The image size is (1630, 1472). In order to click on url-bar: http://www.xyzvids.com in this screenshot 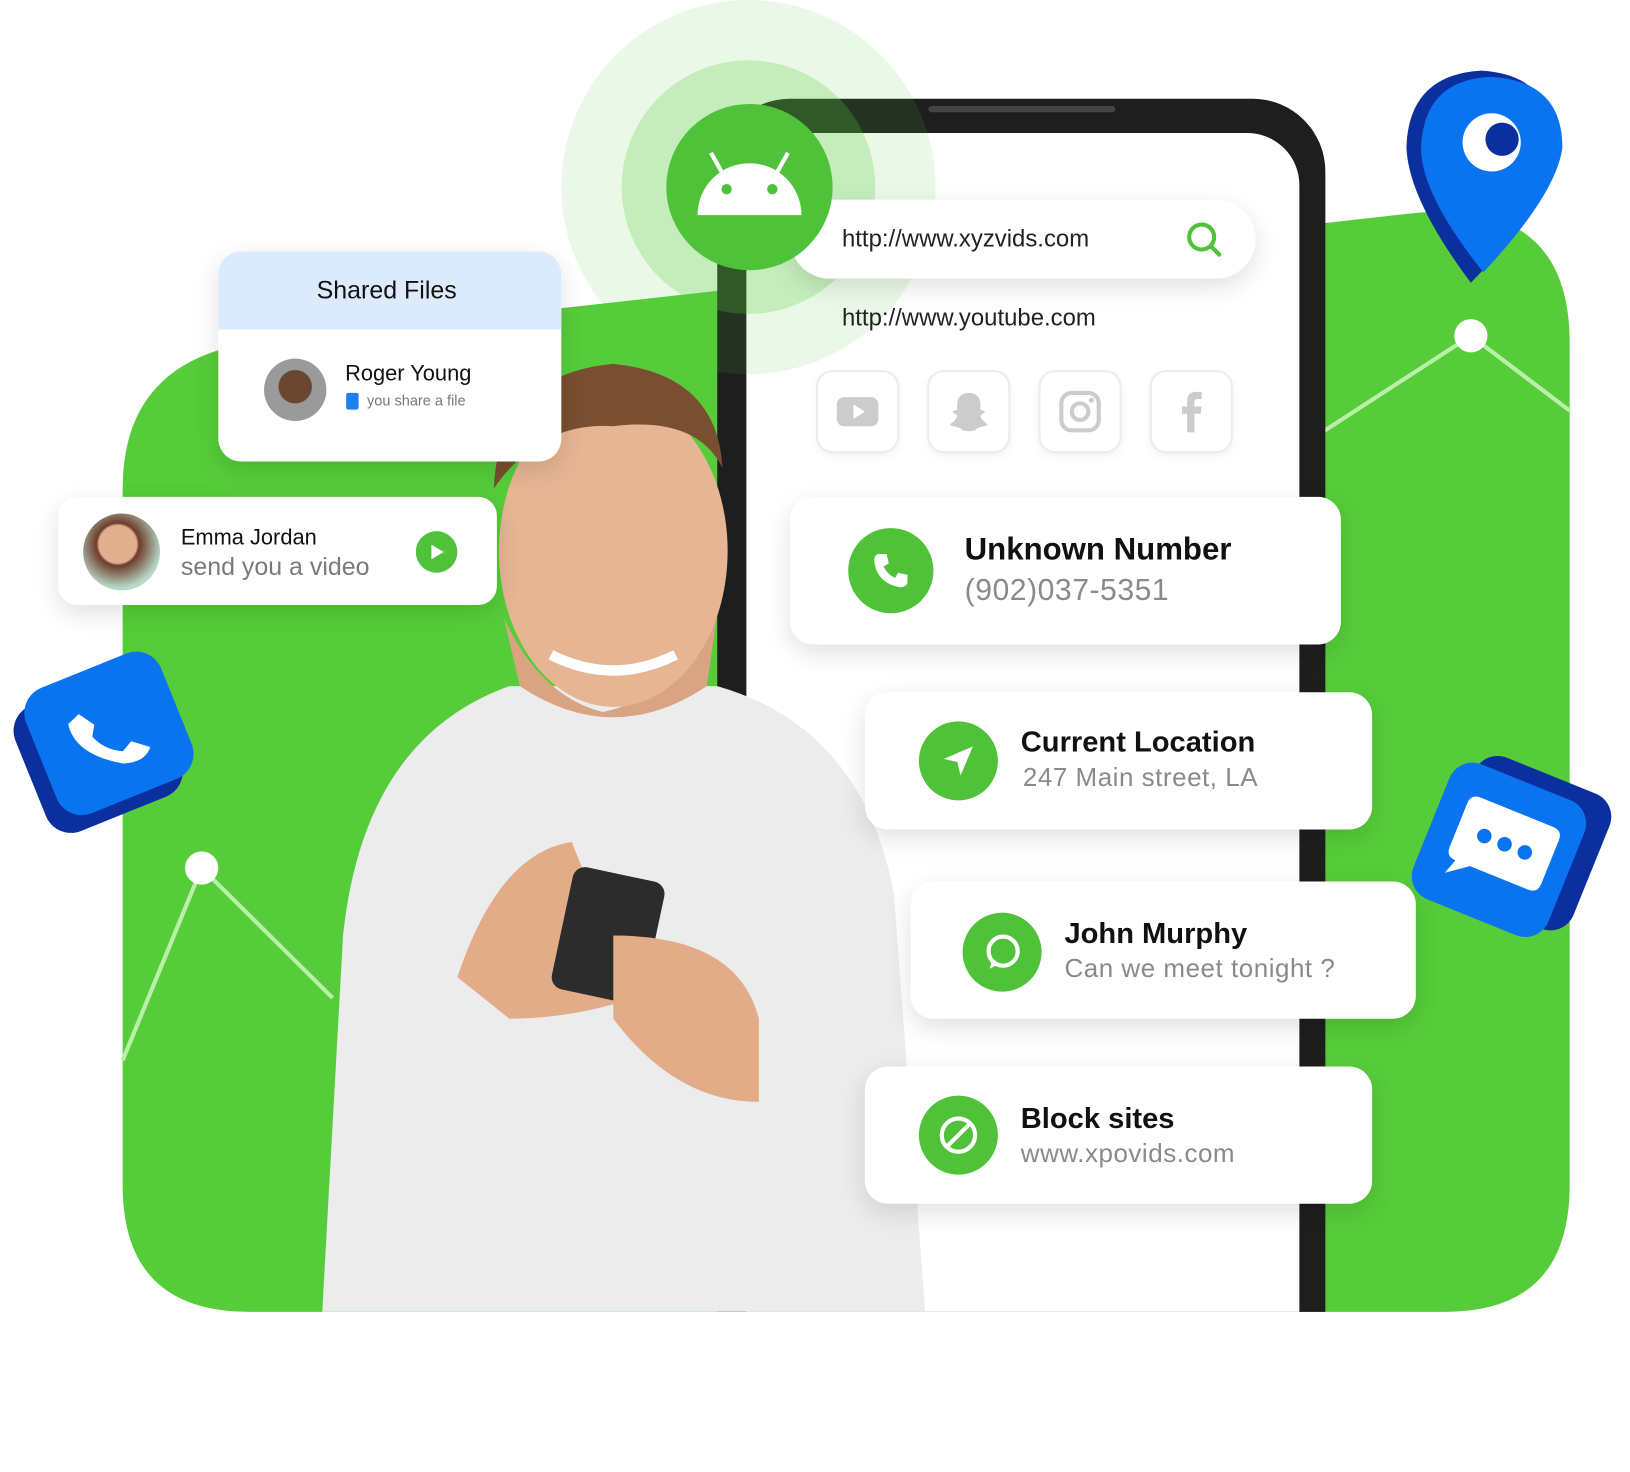, I will do `click(1023, 239)`.